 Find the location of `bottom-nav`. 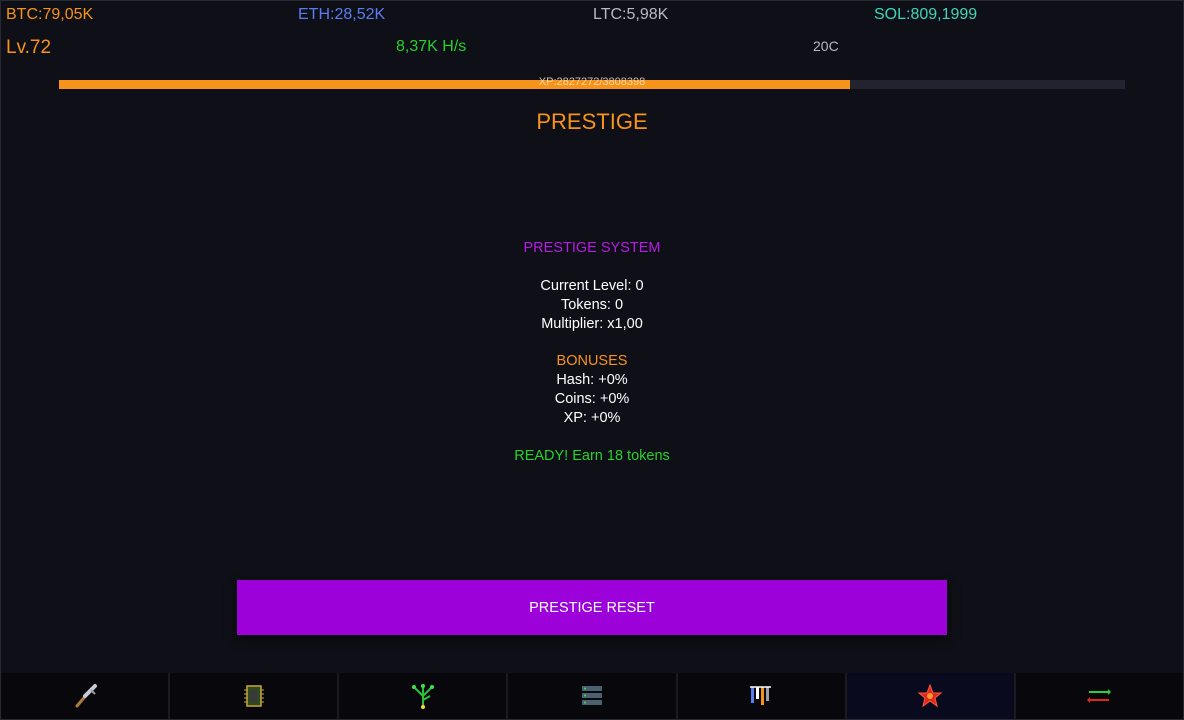

bottom-nav is located at coordinates (592, 696).